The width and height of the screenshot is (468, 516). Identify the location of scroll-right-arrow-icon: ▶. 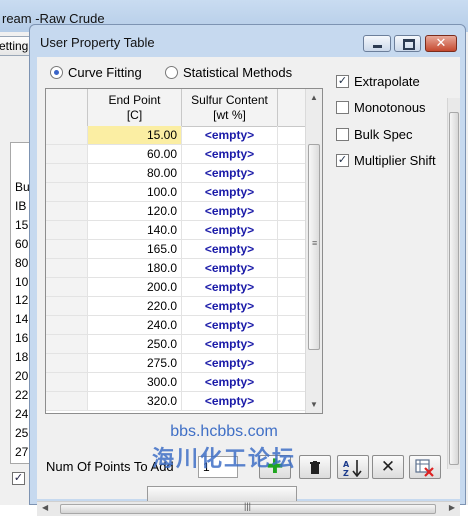
(452, 507).